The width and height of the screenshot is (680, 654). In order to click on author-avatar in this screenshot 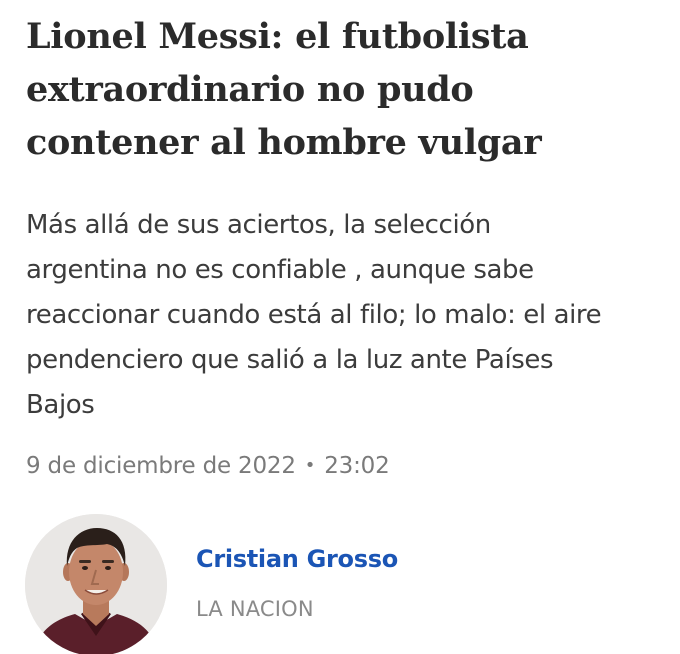, I will do `click(96, 584)`.